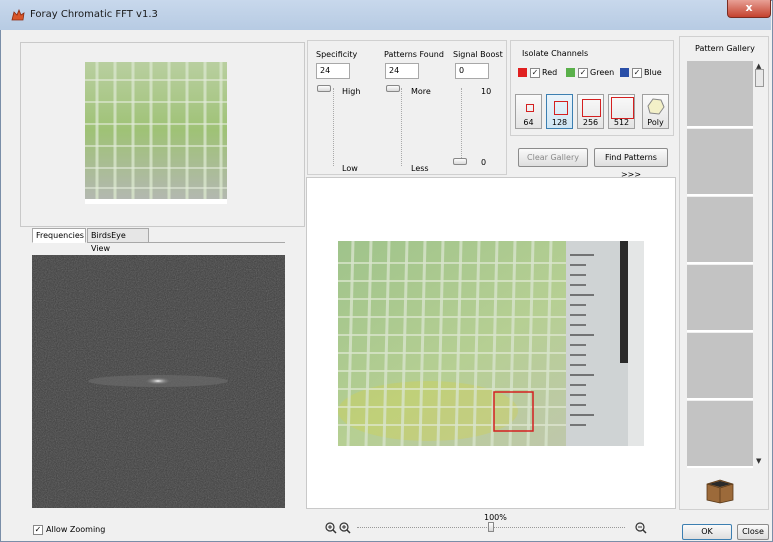 This screenshot has width=773, height=542. I want to click on isolate-channels-label: Isolate Channels, so click(555, 53).